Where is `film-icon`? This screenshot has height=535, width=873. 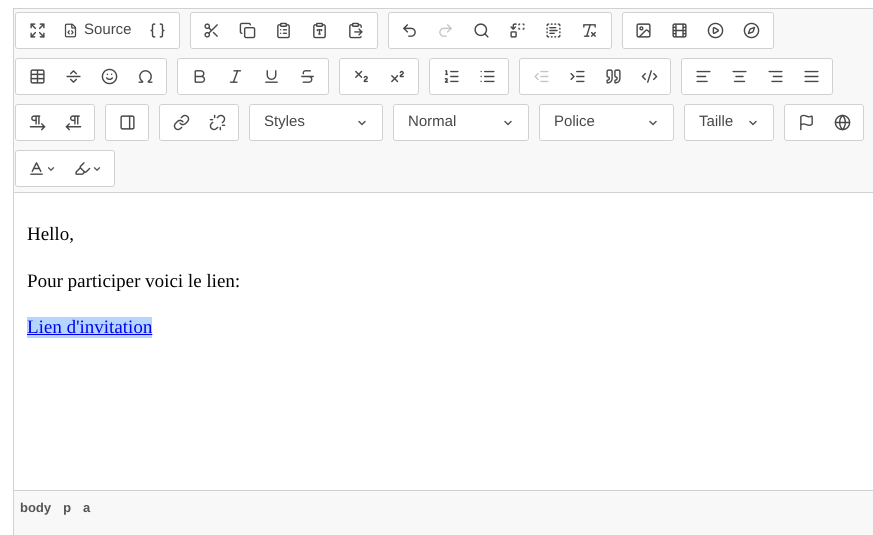
film-icon is located at coordinates (679, 30).